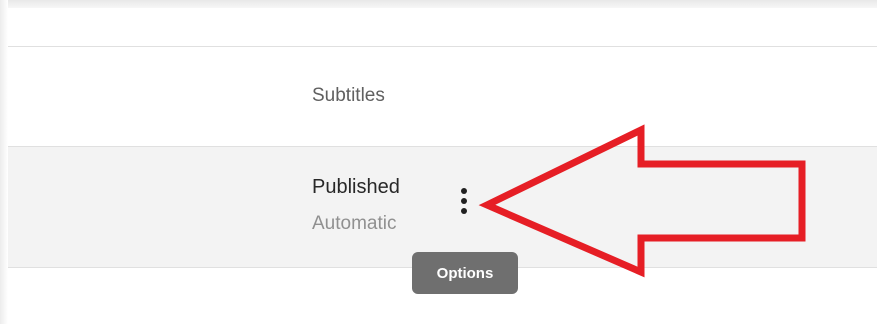 The width and height of the screenshot is (877, 324). What do you see at coordinates (354, 223) in the screenshot?
I see `subtitle-source: Automatic` at bounding box center [354, 223].